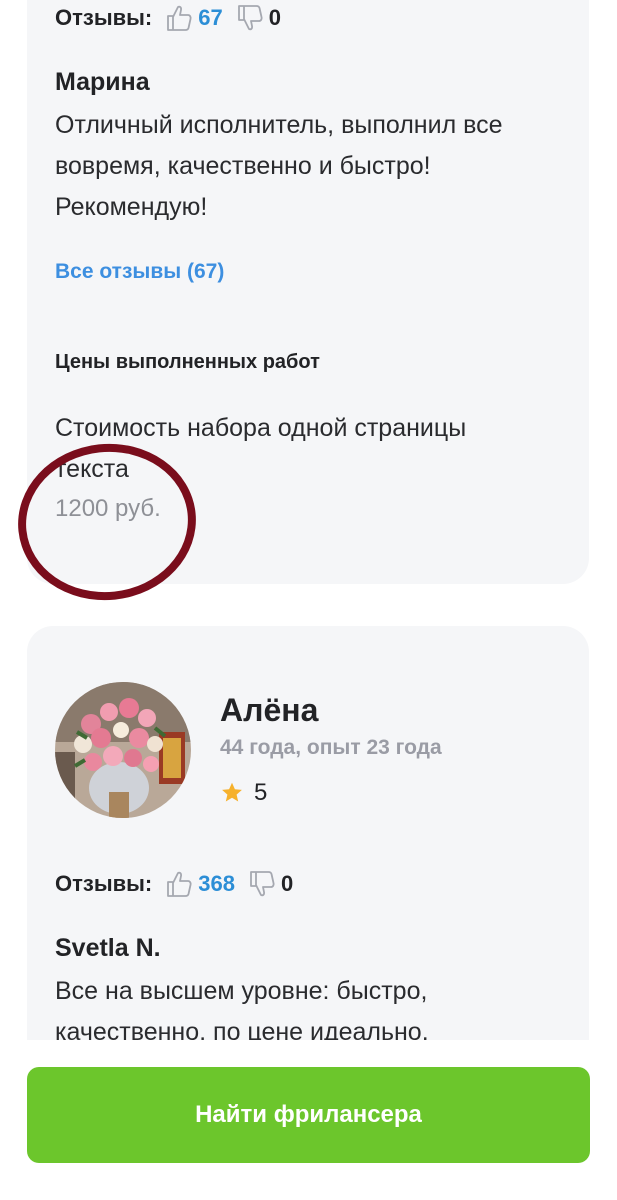 The height and width of the screenshot is (1200, 617). What do you see at coordinates (261, 792) in the screenshot?
I see `rating-value: 5` at bounding box center [261, 792].